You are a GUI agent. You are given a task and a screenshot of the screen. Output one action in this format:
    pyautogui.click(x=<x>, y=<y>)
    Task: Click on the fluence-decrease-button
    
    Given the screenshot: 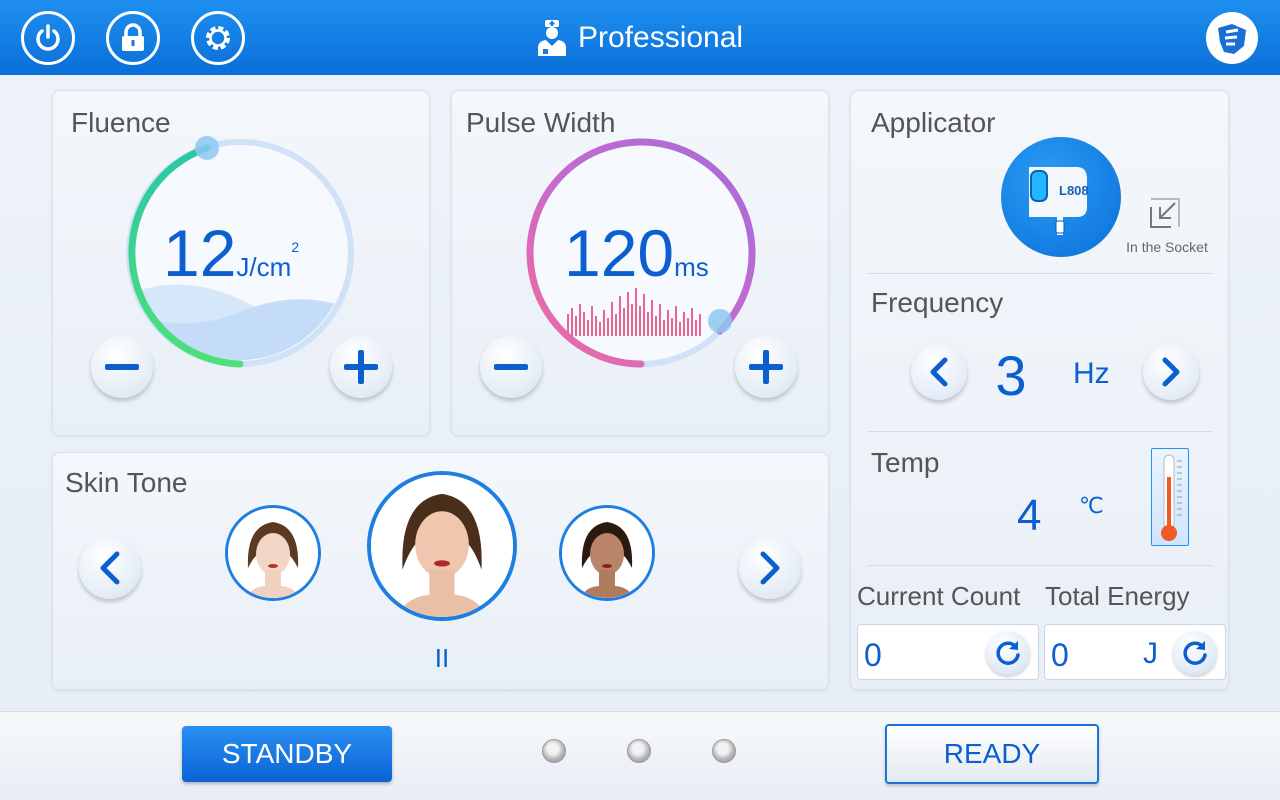 What is the action you would take?
    pyautogui.click(x=122, y=367)
    